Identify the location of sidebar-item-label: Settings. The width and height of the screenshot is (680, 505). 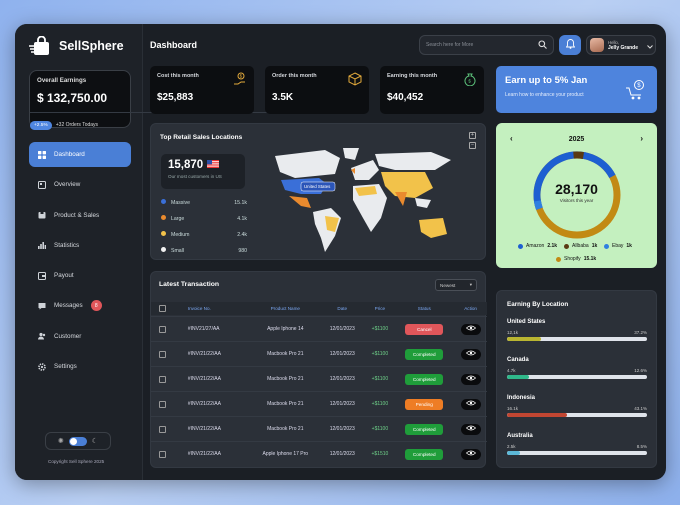
(65, 367).